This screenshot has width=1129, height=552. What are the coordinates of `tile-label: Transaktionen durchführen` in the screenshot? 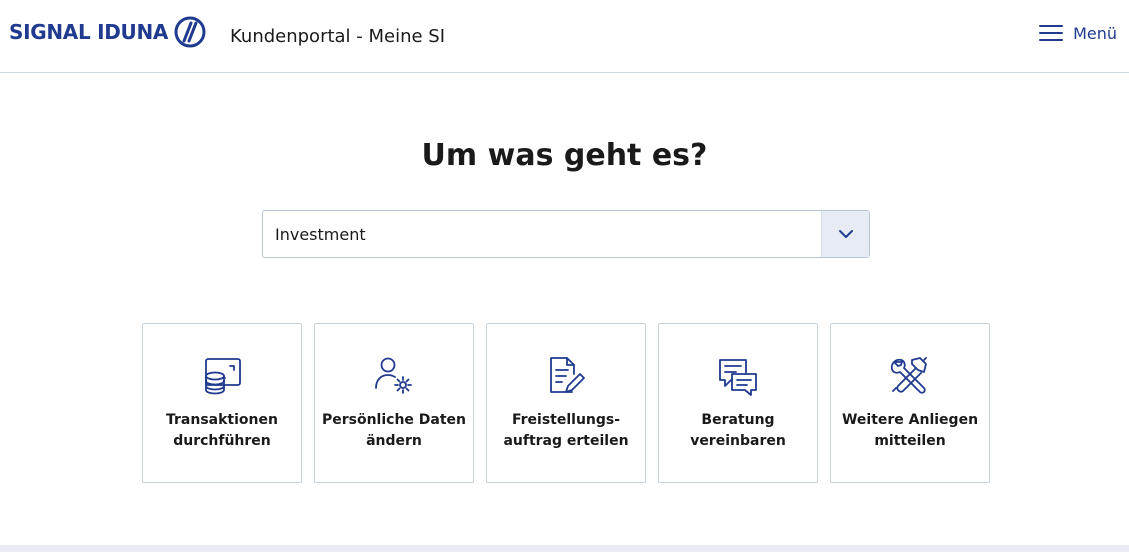 It's located at (222, 430).